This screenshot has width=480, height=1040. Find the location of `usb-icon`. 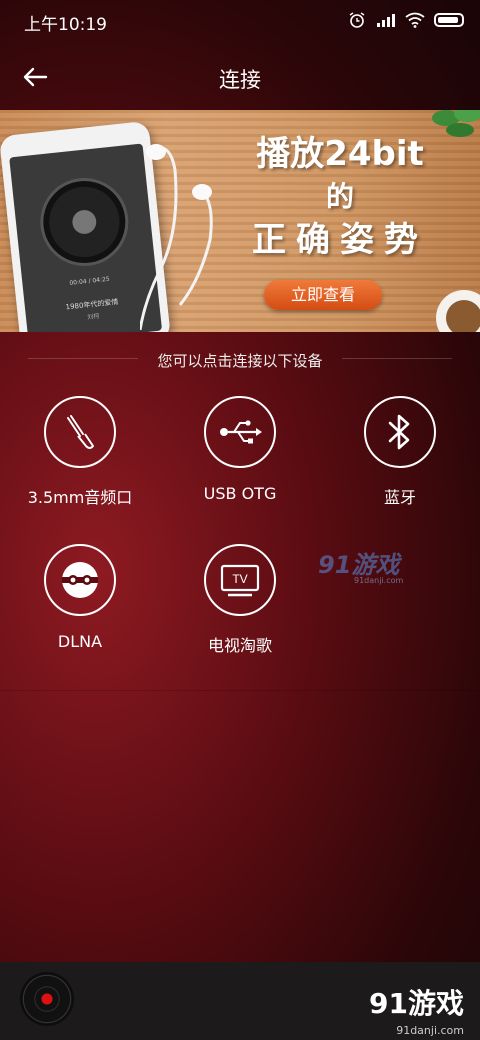

usb-icon is located at coordinates (241, 432).